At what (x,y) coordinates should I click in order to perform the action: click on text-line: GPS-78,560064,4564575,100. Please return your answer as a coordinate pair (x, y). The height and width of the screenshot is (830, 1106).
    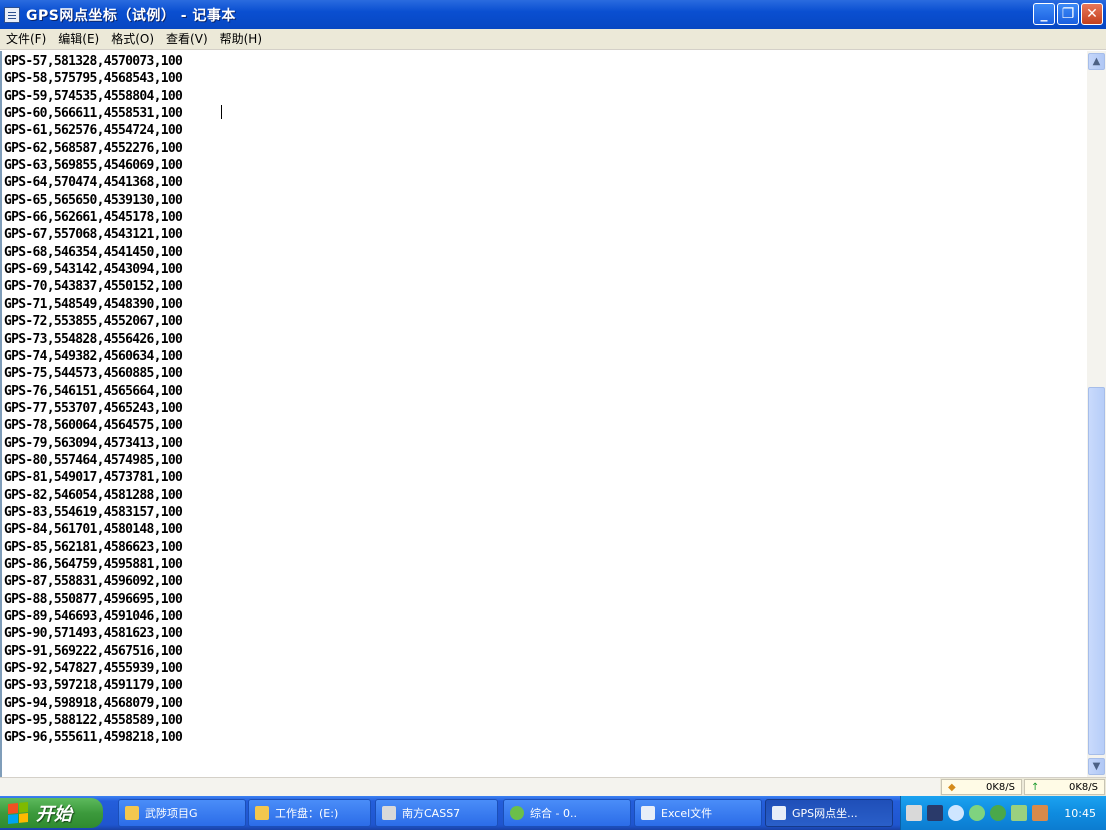
    Looking at the image, I should click on (93, 426).